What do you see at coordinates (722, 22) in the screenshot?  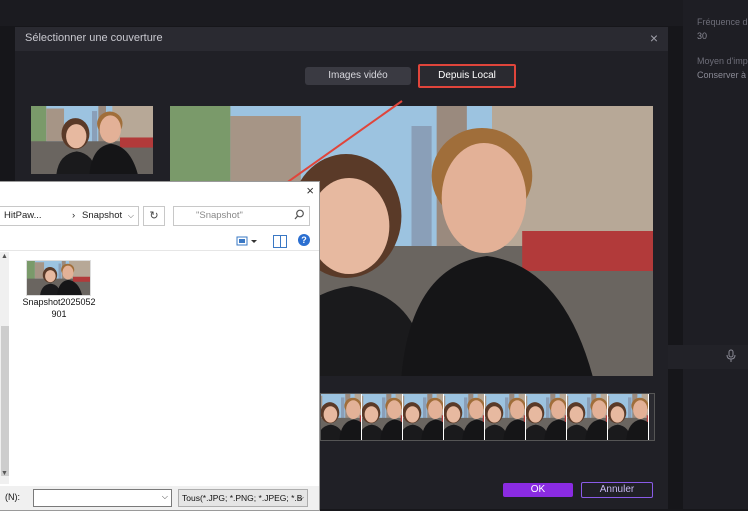 I see `frame-rate-label: Fréquence d` at bounding box center [722, 22].